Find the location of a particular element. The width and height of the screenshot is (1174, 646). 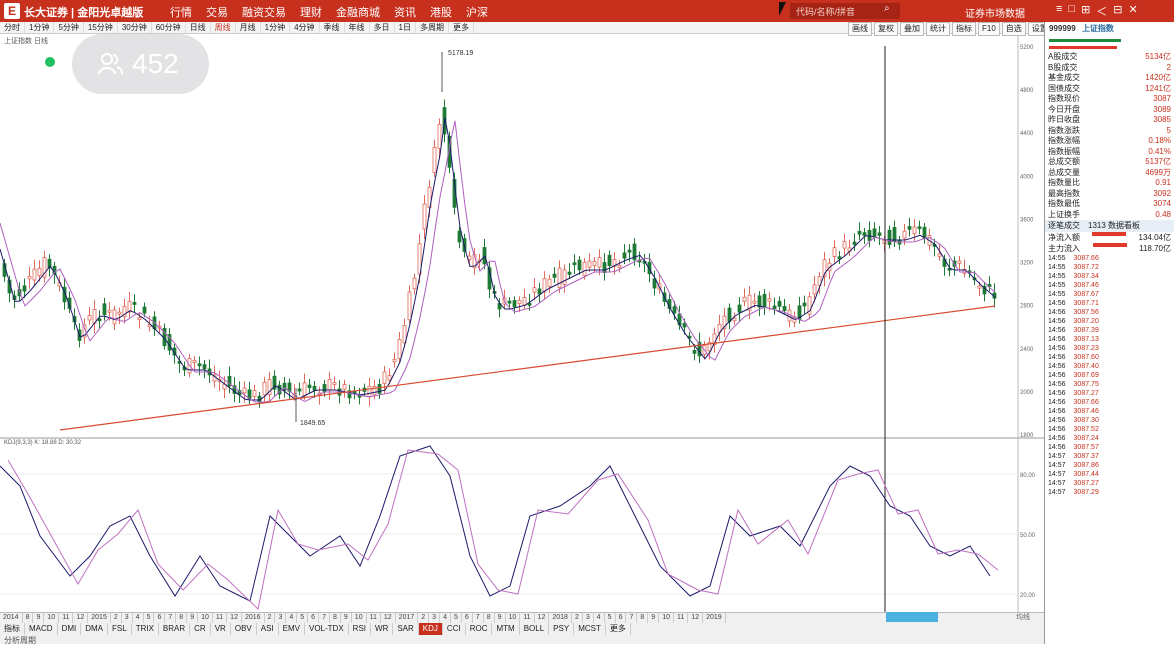

kdj-level-label: 50.00 is located at coordinates (1028, 536).